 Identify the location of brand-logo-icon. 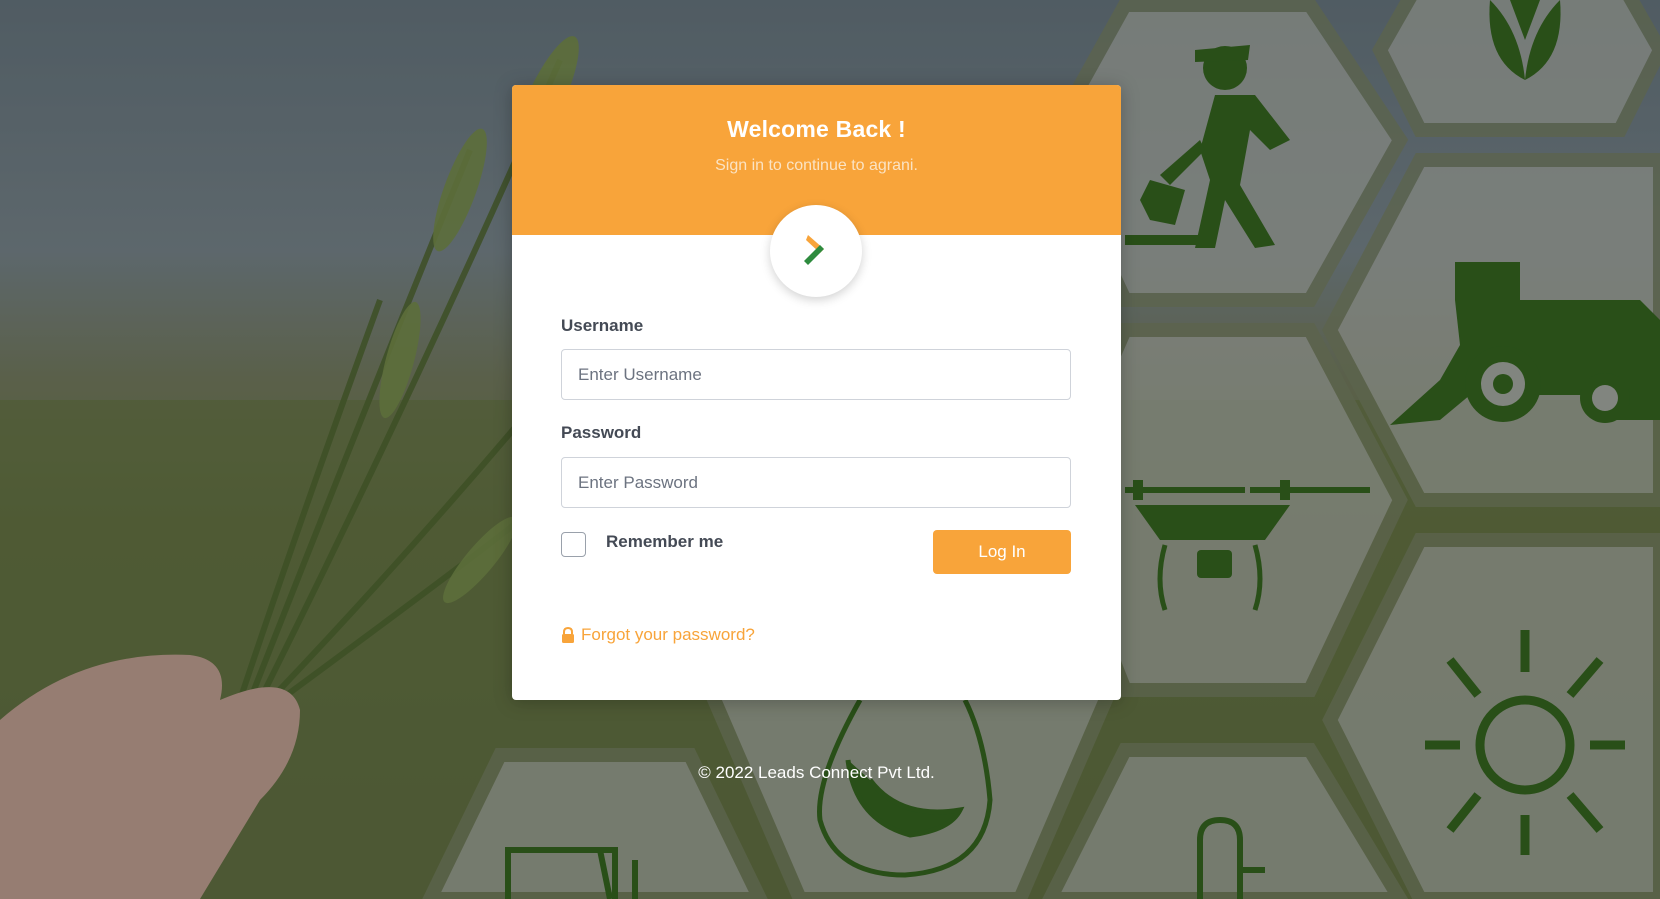
(814, 250).